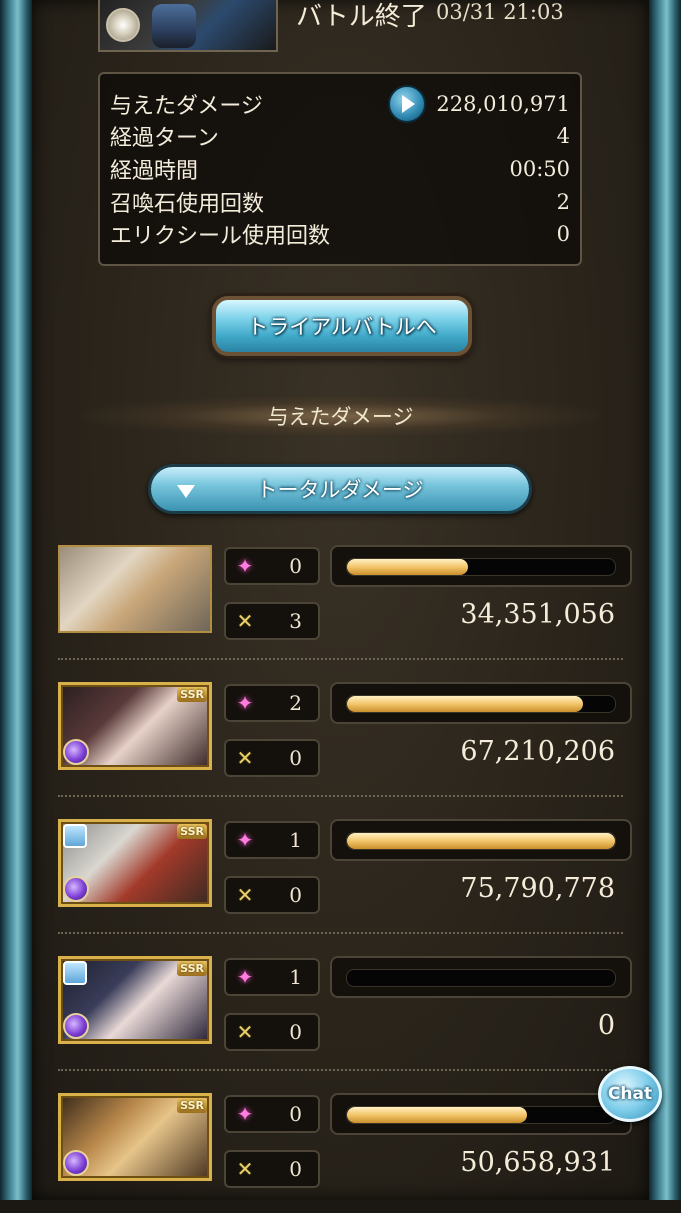 Image resolution: width=681 pixels, height=1213 pixels. What do you see at coordinates (272, 703) in the screenshot?
I see `skill-count-badge: ✦ 2` at bounding box center [272, 703].